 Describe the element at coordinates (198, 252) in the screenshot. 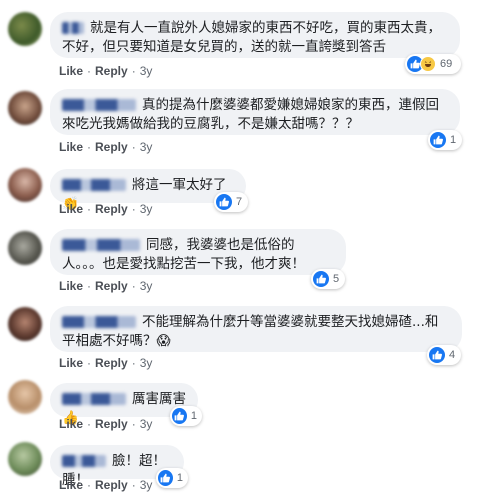

I see `comment-bubble: 同感，我婆婆也是低俗的人。。。也是愛找點挖苦一下我，他才爽！` at that location.